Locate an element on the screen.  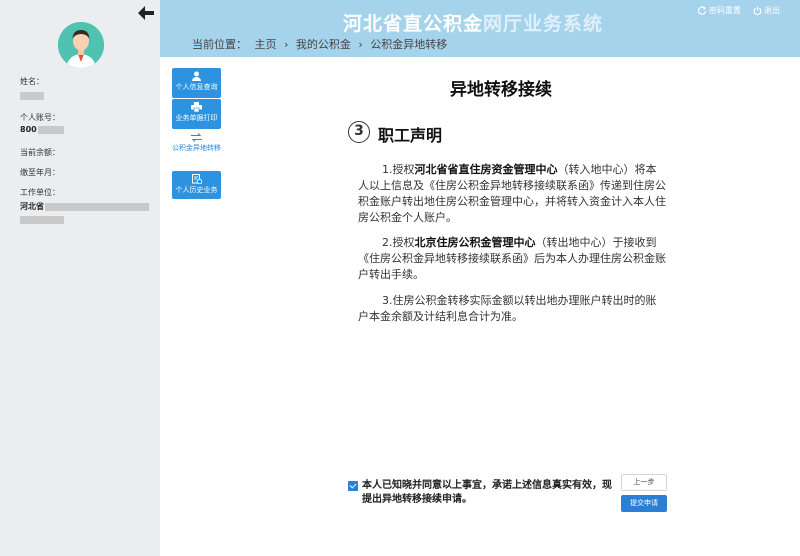
step-number-badge: 3 is located at coordinates (359, 132).